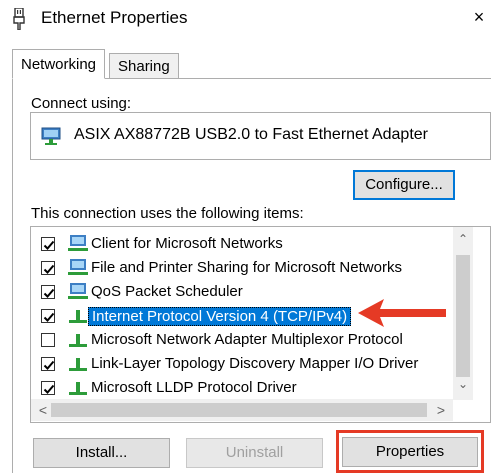 The image size is (491, 473). Describe the element at coordinates (463, 239) in the screenshot. I see `scroll-up-icon: ⌃` at that location.